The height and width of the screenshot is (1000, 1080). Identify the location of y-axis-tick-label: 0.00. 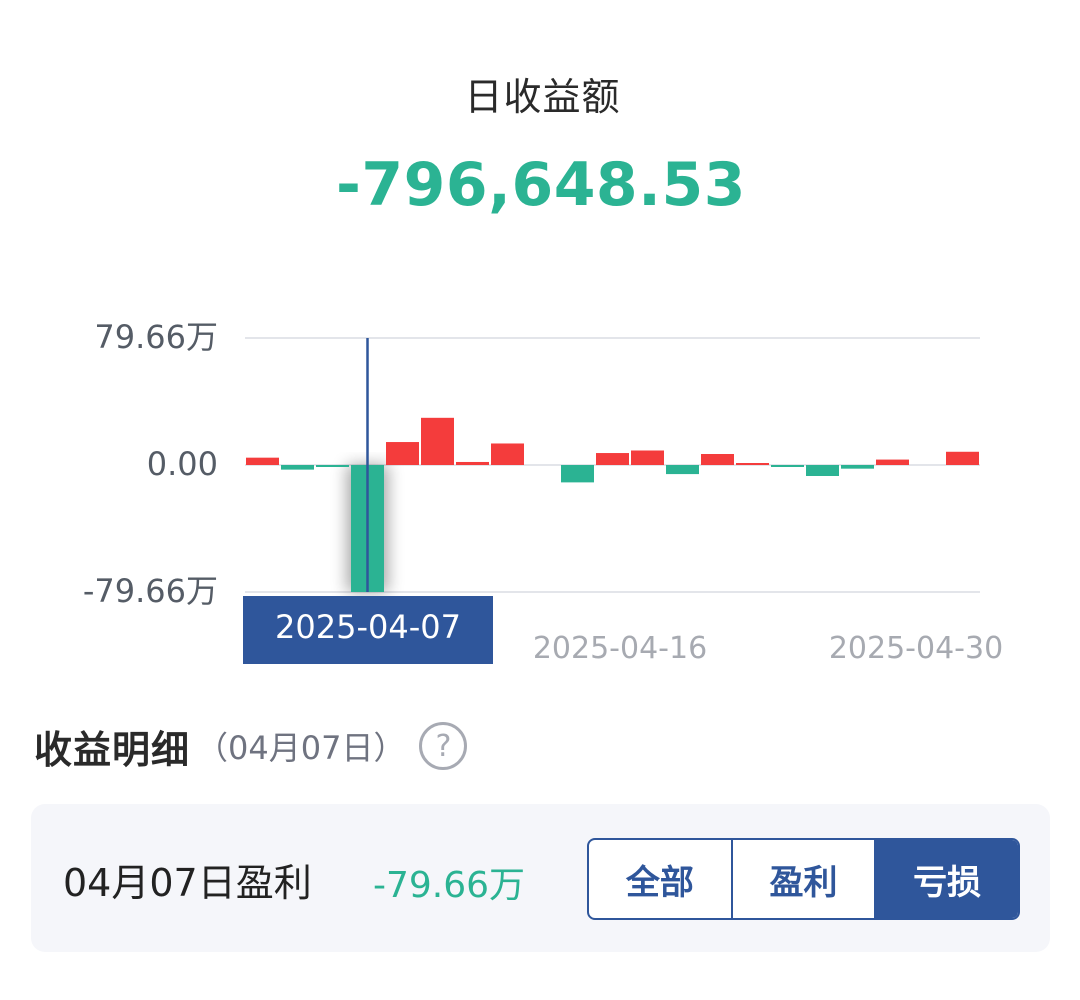
(182, 464).